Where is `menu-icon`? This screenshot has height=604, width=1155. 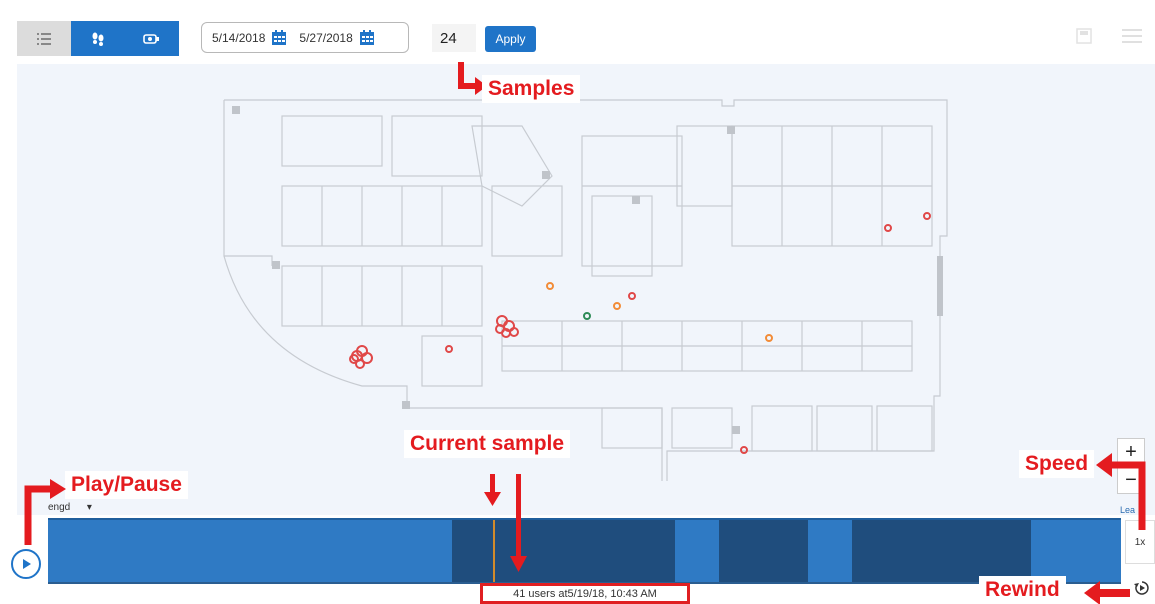
menu-icon is located at coordinates (1132, 36).